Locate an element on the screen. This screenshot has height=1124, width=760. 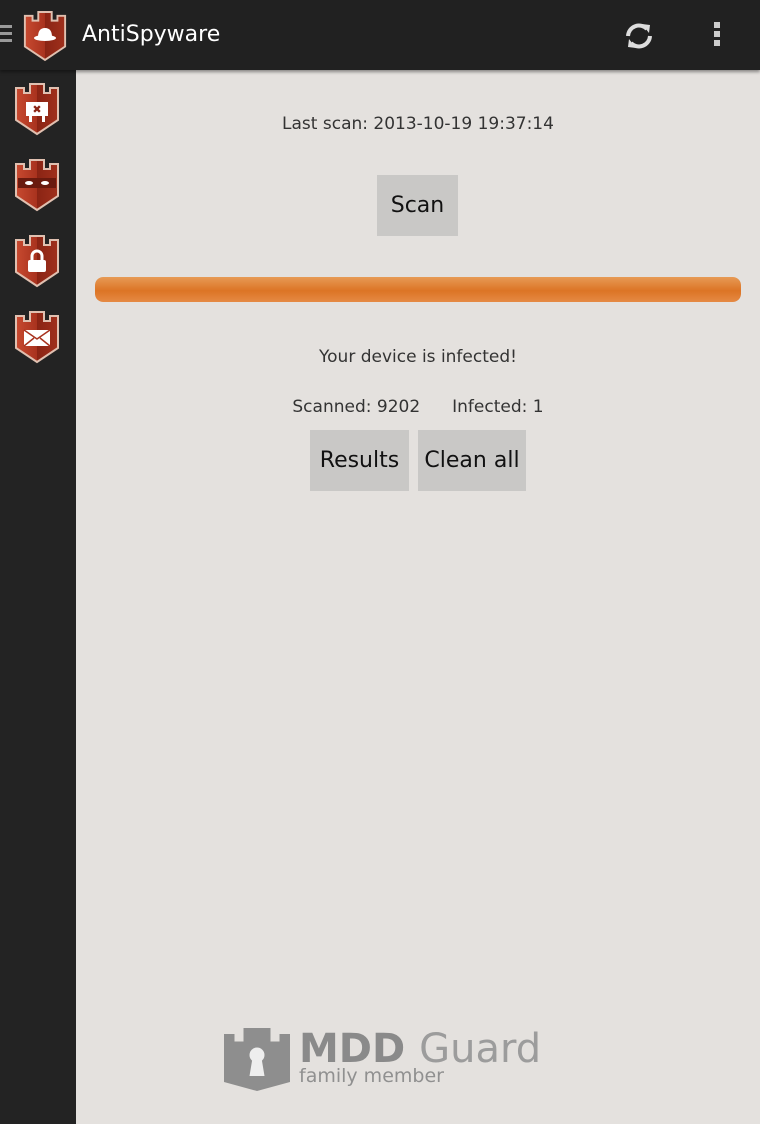
sidebar-item-privacy is located at coordinates (37, 184).